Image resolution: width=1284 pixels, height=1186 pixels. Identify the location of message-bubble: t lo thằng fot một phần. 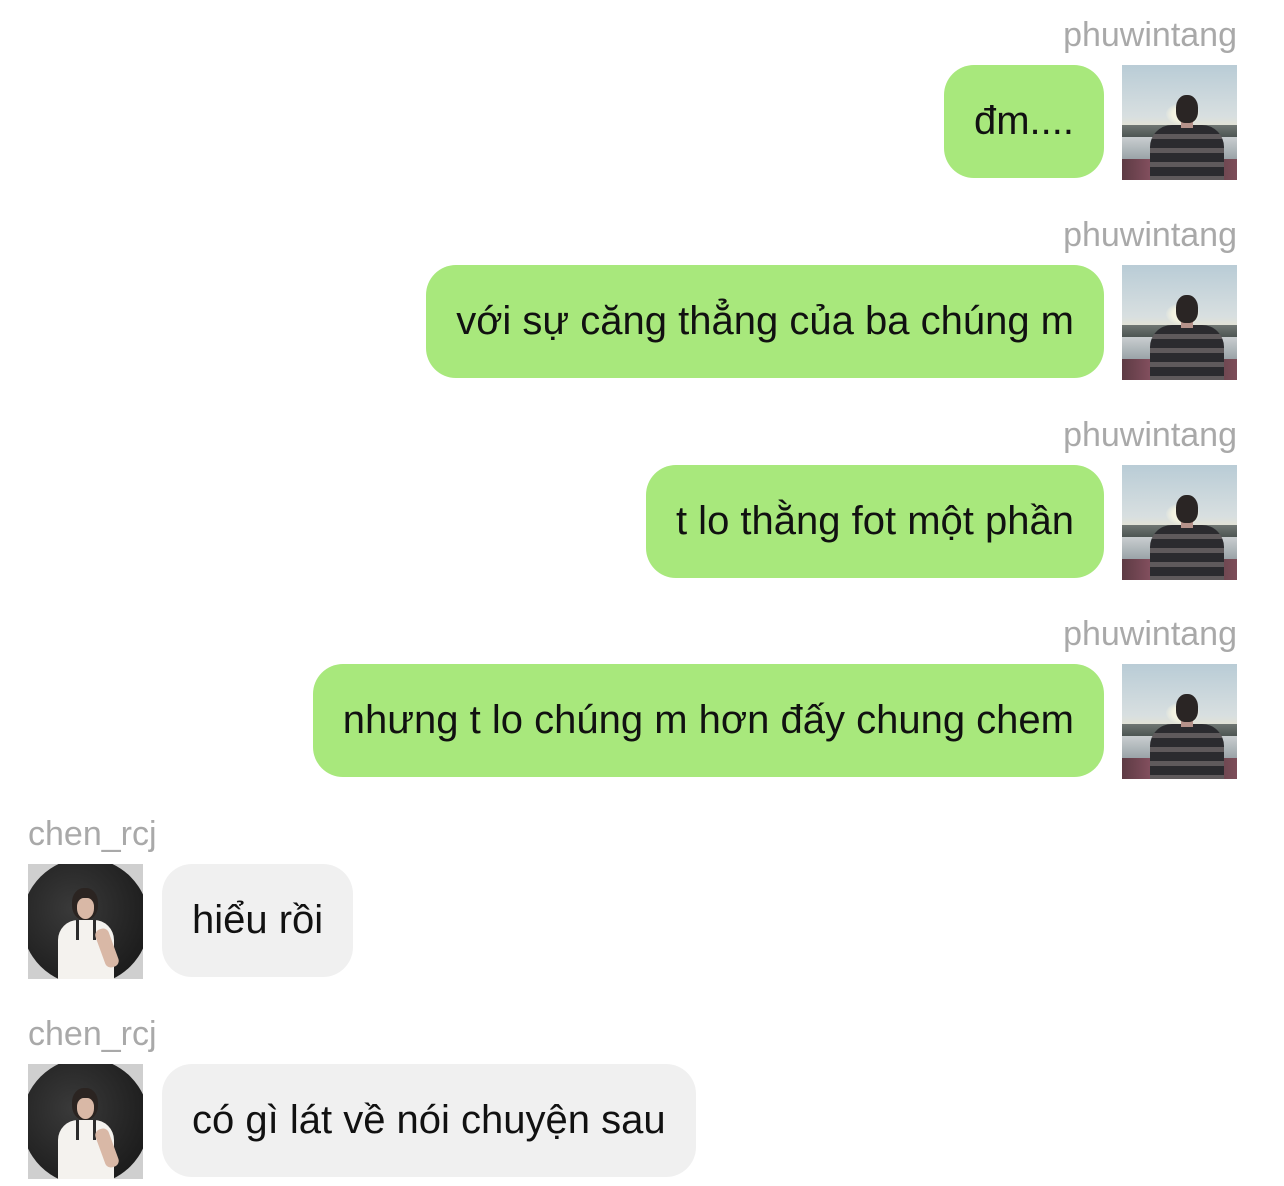
(874, 521).